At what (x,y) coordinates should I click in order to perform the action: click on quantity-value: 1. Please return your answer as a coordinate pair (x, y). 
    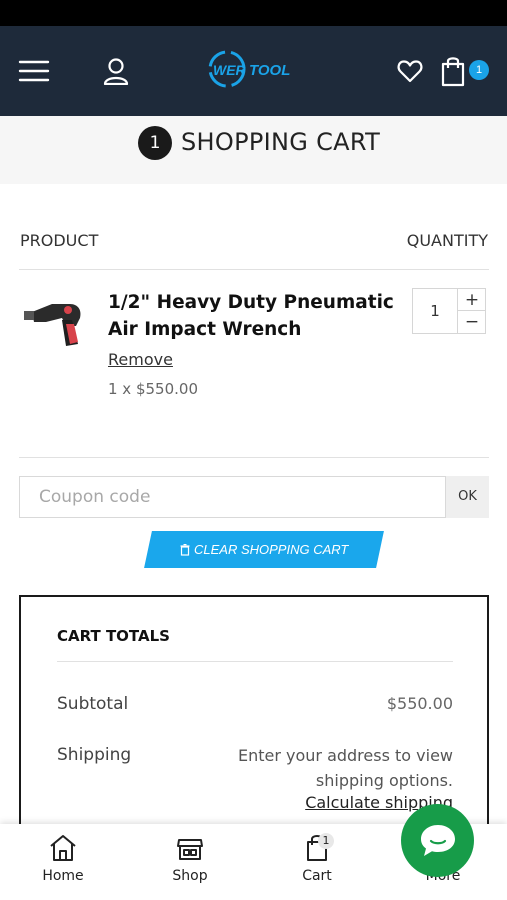
    Looking at the image, I should click on (435, 311).